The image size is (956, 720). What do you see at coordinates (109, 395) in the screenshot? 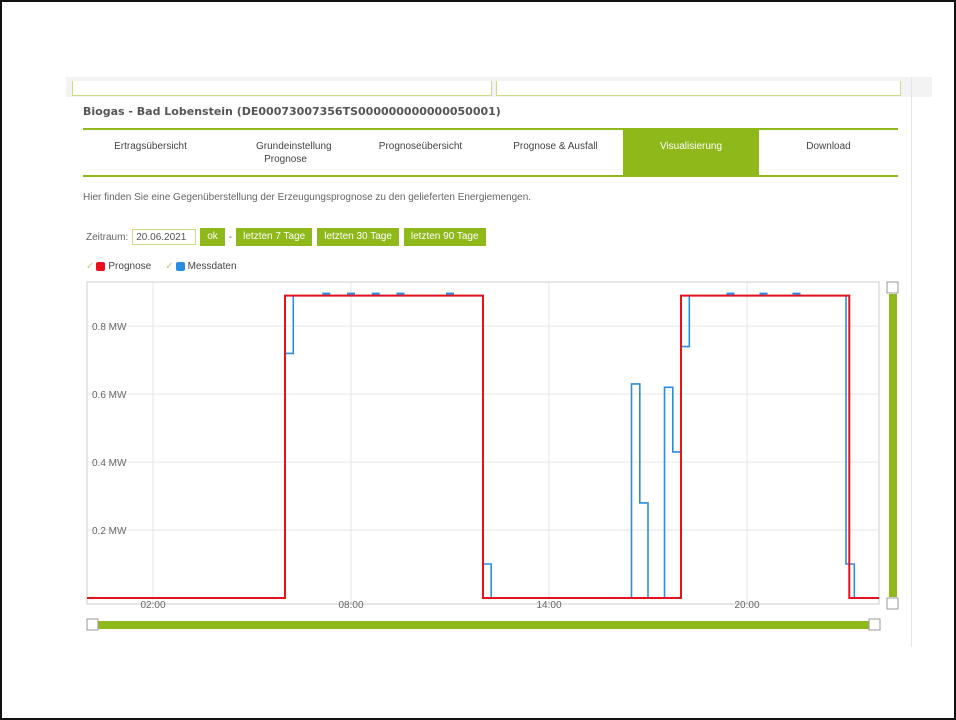
I see `y-tick-label: 0.6 MW` at bounding box center [109, 395].